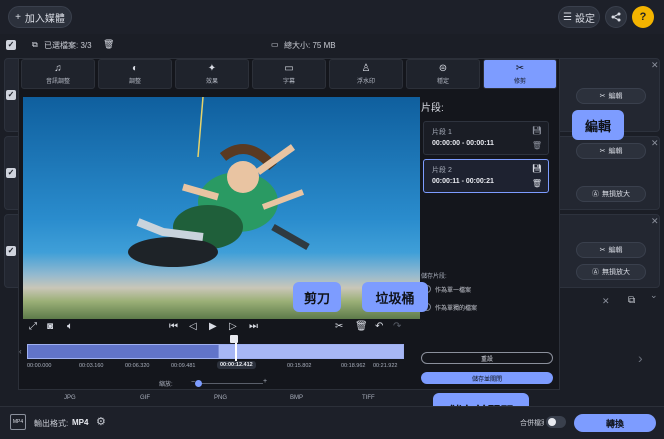  I want to click on redo-icon: ↷, so click(397, 326).